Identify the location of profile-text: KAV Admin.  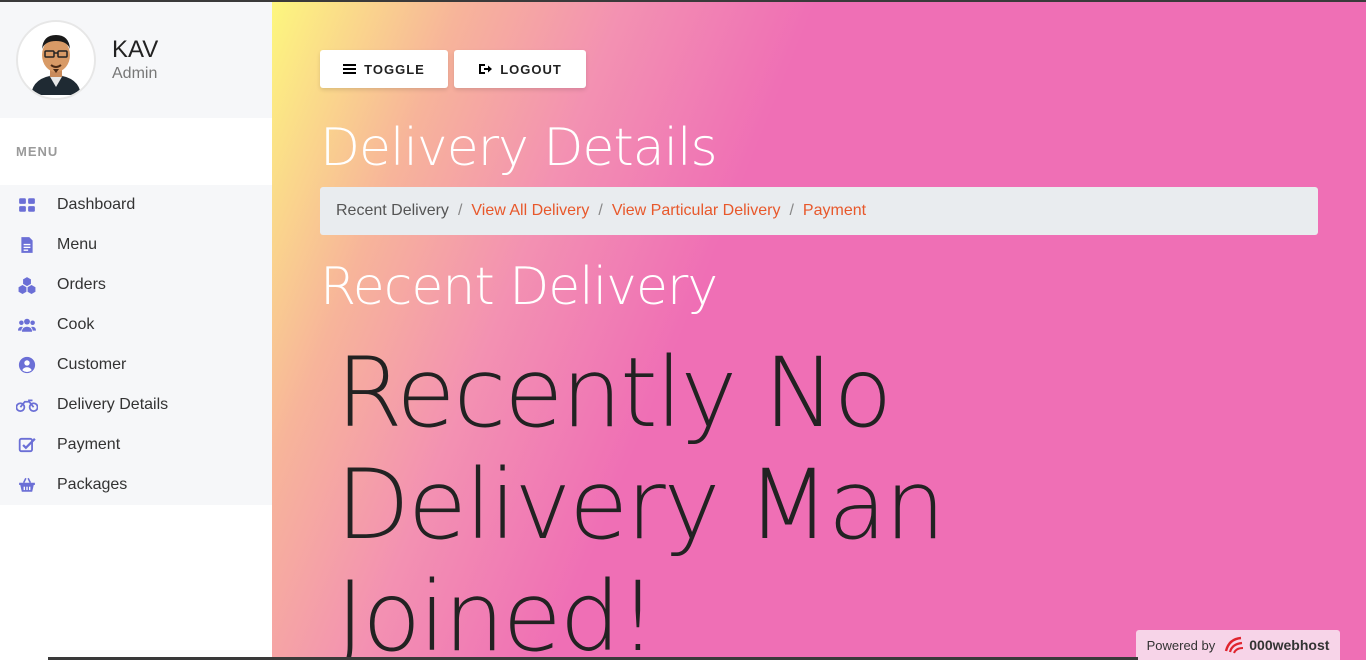
(135, 60).